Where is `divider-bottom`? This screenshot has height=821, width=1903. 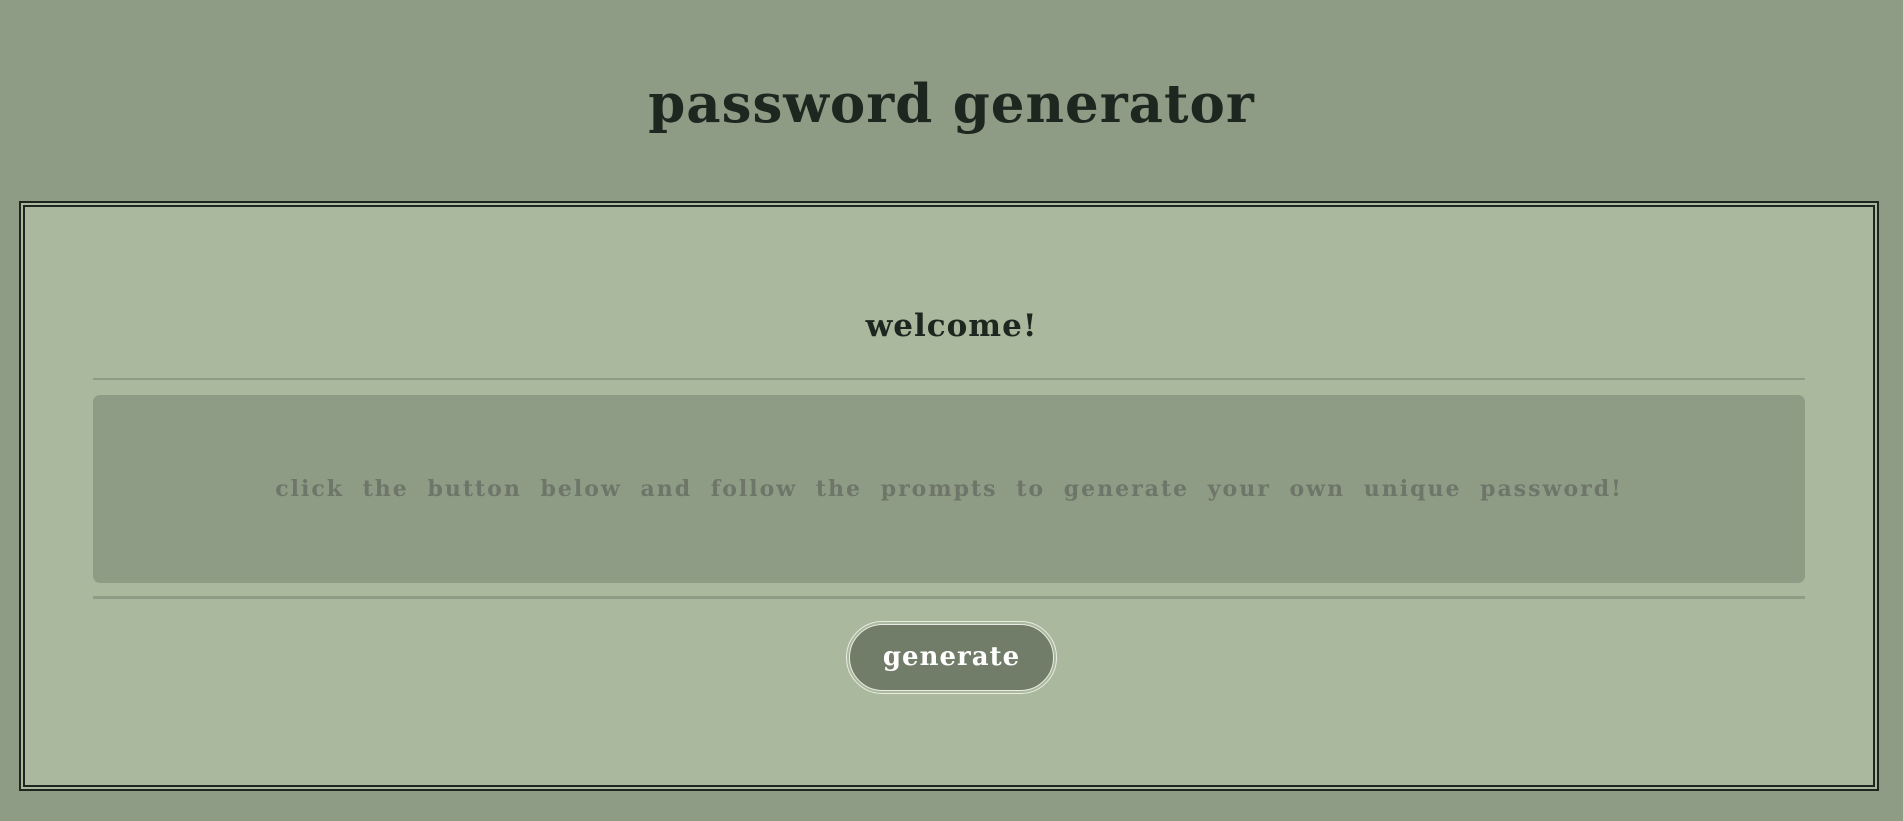 divider-bottom is located at coordinates (949, 597).